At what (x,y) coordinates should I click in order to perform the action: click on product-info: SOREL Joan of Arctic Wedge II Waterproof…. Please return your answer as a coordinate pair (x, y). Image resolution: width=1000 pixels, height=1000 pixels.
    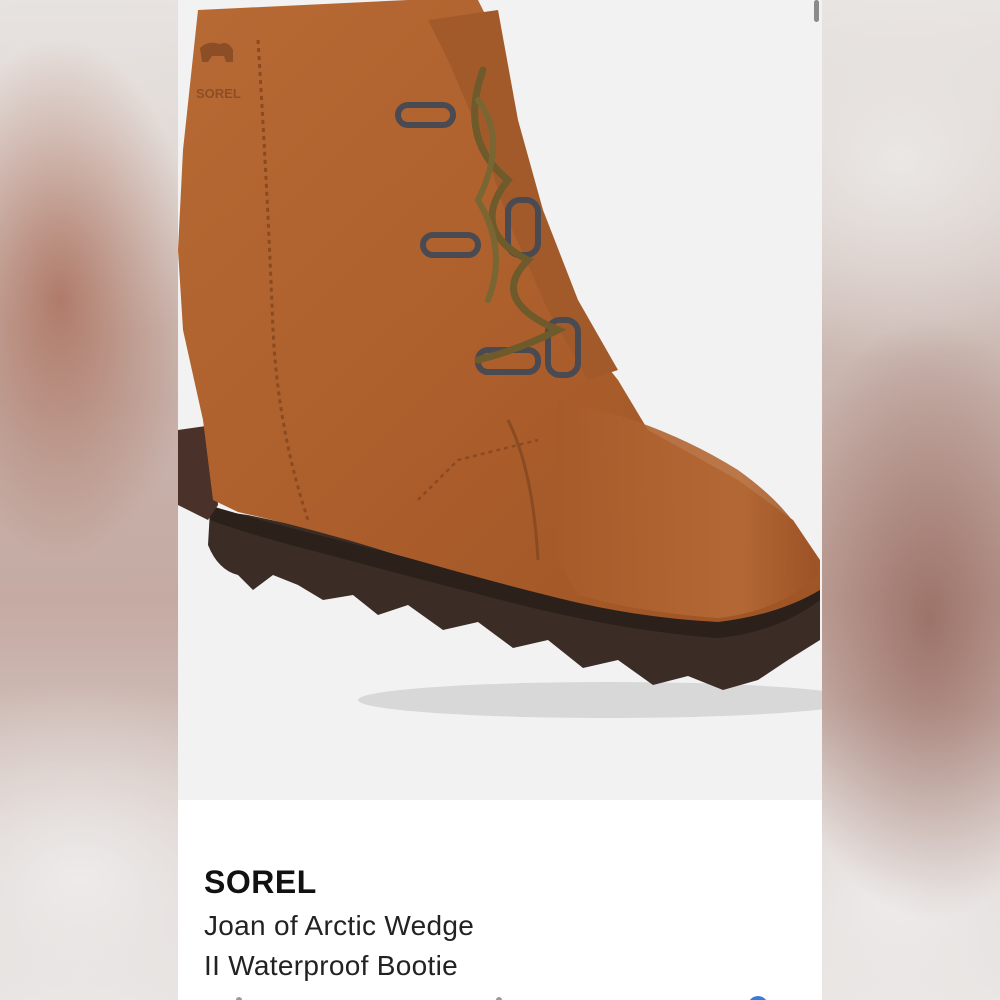
    Looking at the image, I should click on (500, 900).